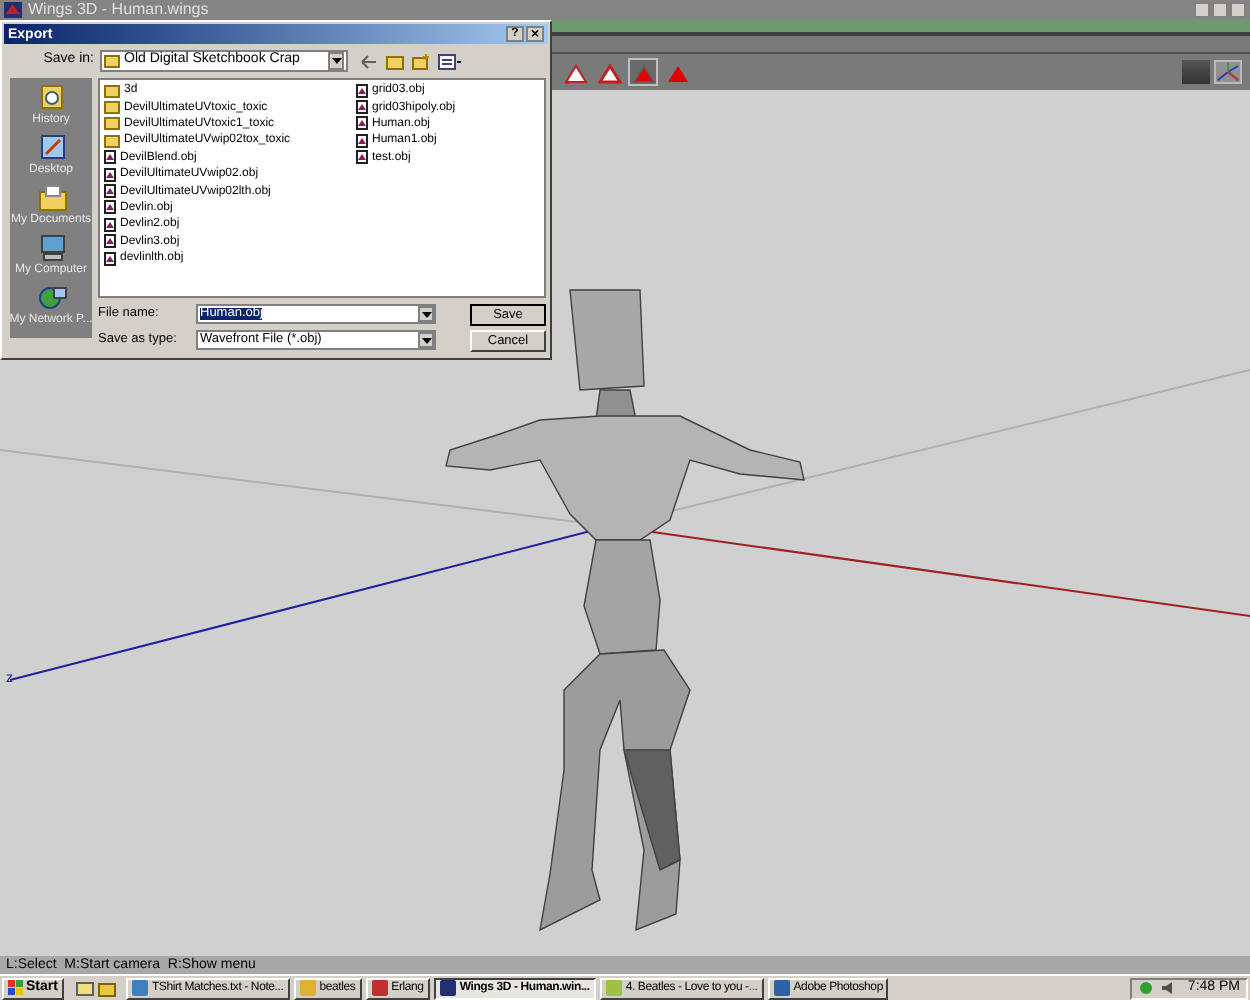 The height and width of the screenshot is (1000, 1250). I want to click on folder-icon, so click(106, 988).